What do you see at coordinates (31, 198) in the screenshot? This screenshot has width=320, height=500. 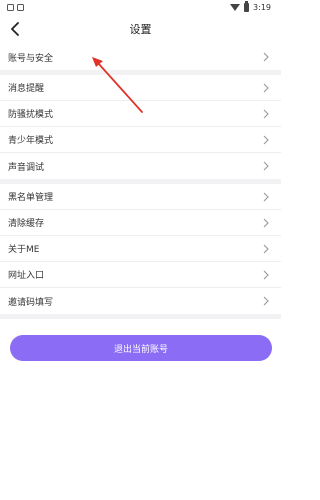 I see `settings-item-label: 黑名单管理` at bounding box center [31, 198].